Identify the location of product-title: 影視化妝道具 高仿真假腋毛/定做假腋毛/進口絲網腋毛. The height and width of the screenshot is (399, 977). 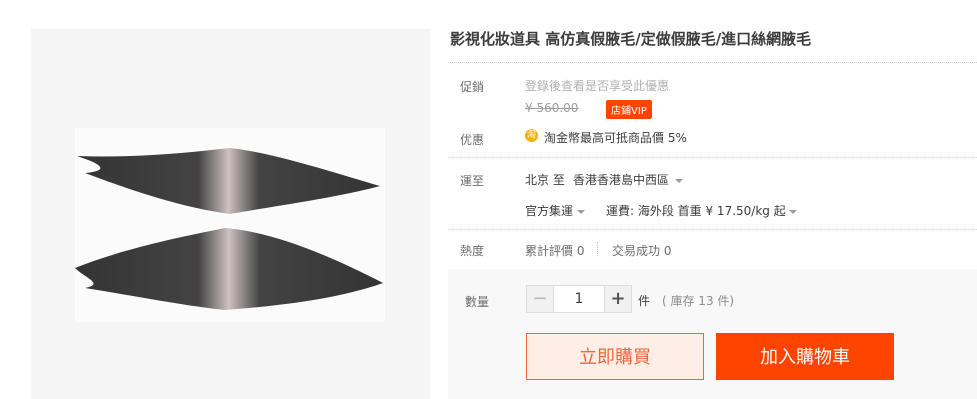
(631, 39).